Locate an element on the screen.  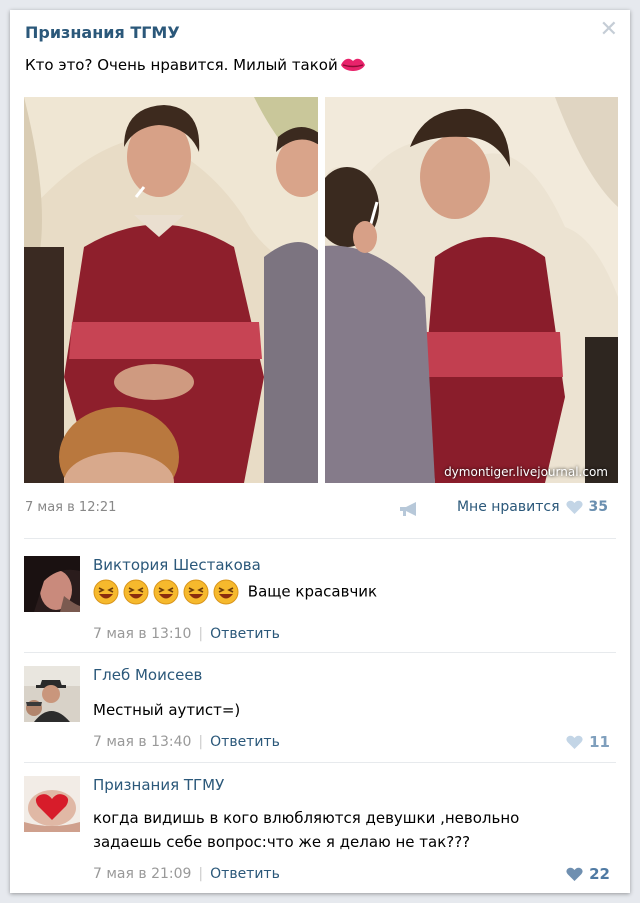
like-label: Мне нравится is located at coordinates (508, 507).